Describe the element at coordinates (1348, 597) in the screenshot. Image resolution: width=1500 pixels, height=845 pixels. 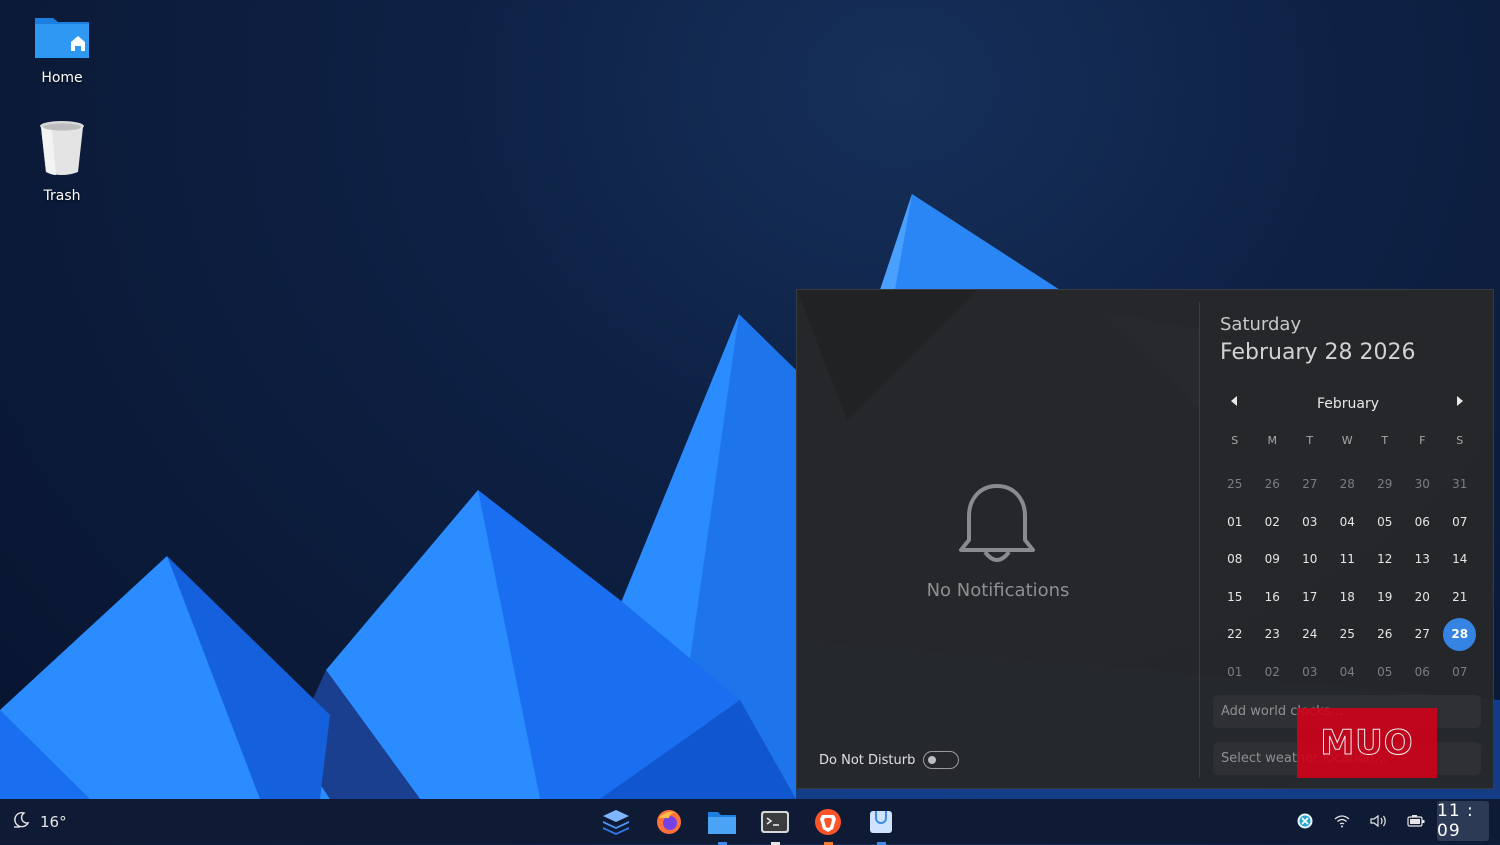
I see `calendar-day: 18` at that location.